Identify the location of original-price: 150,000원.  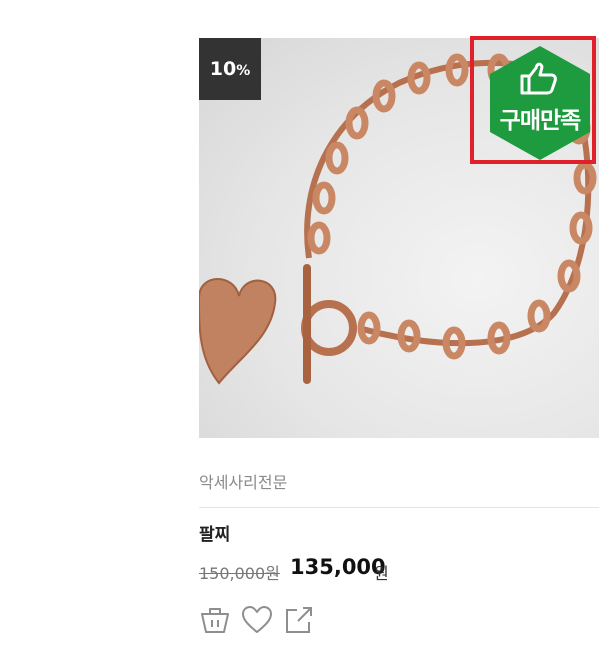
(239, 573).